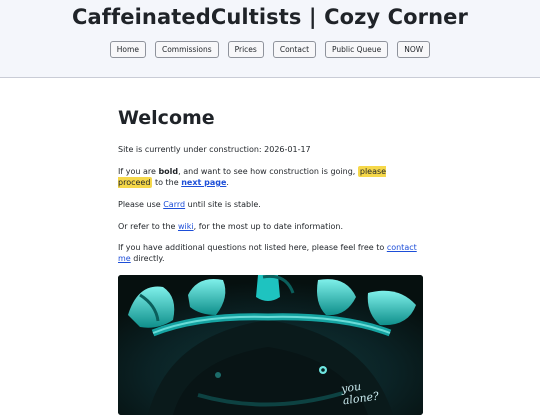 Image resolution: width=540 pixels, height=415 pixels. Describe the element at coordinates (223, 204) in the screenshot. I see `text: until site is stable.` at that location.